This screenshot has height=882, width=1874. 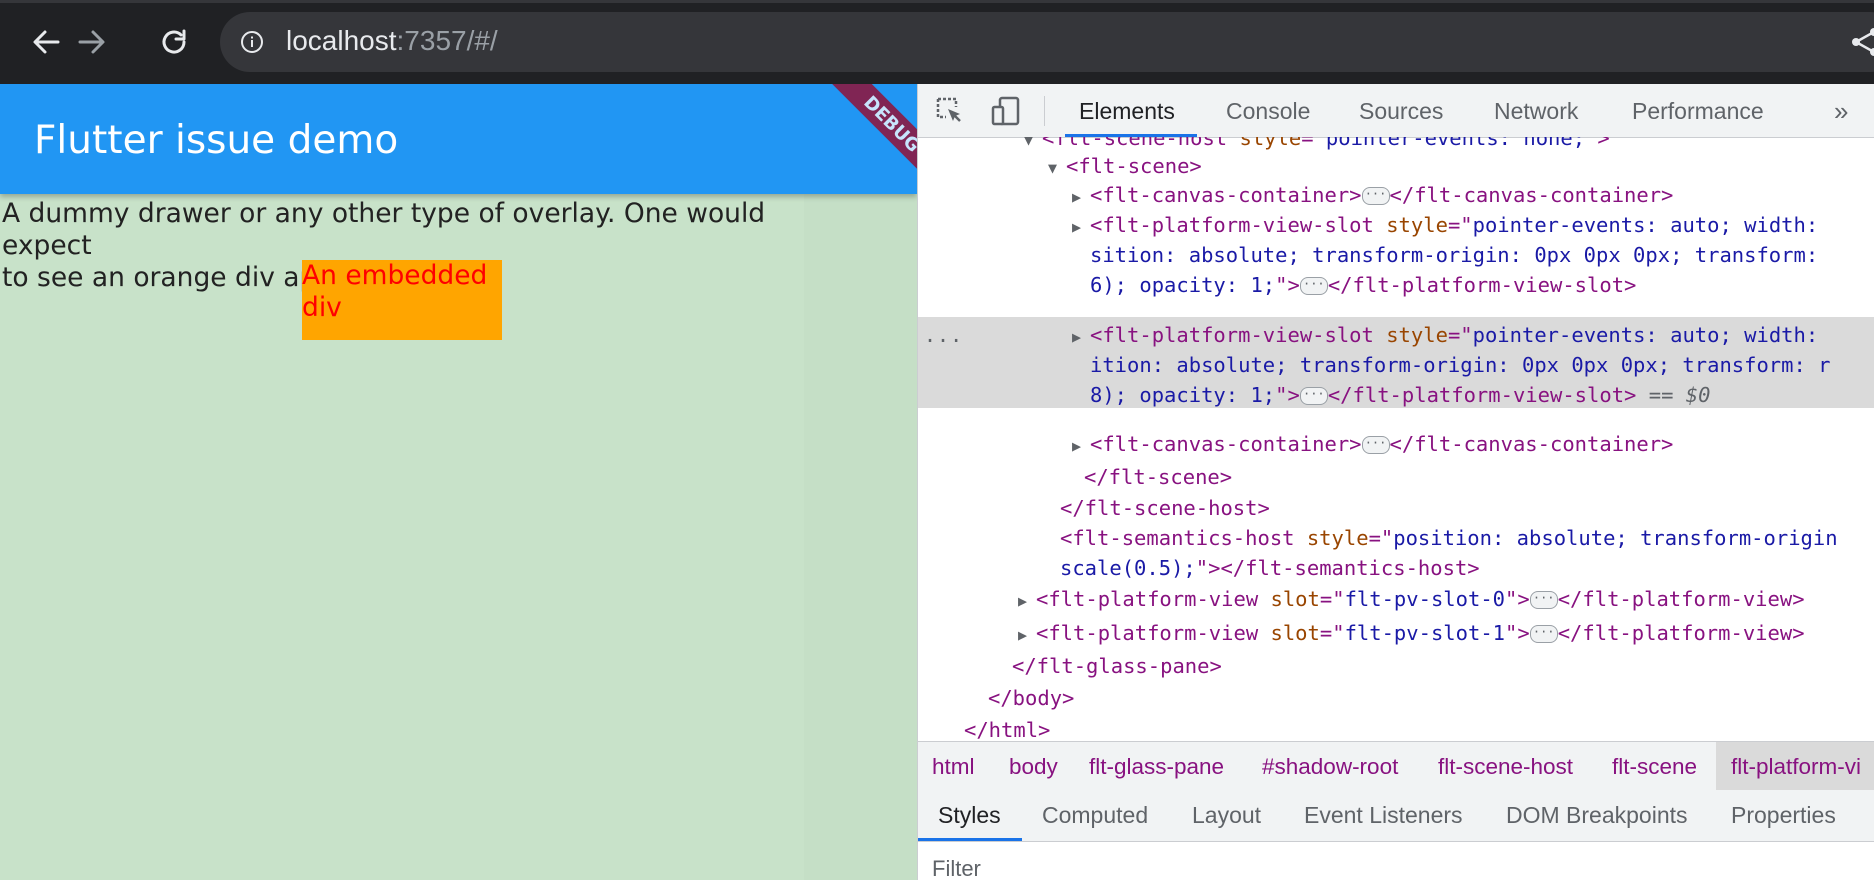 I want to click on forward-button, so click(x=92, y=42).